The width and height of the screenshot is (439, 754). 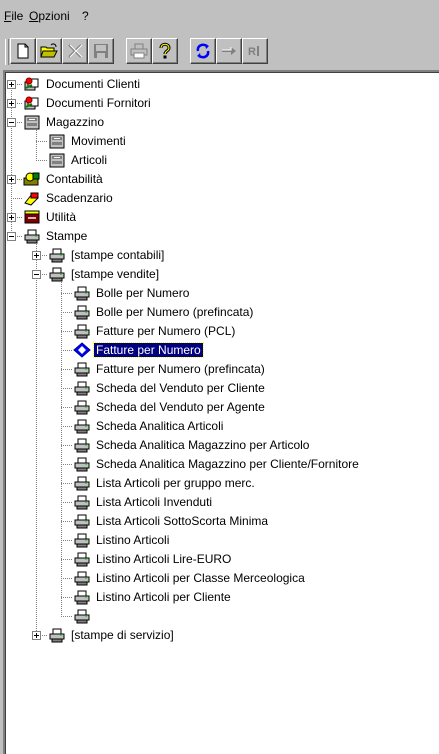 What do you see at coordinates (118, 255) in the screenshot?
I see `tree-item-label: [stampe contabili]` at bounding box center [118, 255].